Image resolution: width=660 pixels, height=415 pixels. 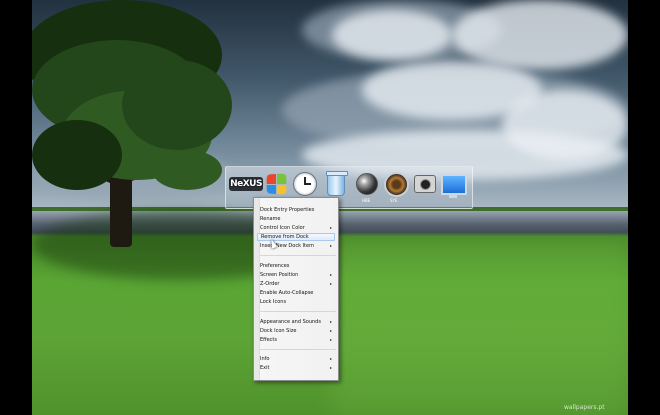 What do you see at coordinates (296, 322) in the screenshot?
I see `menu-item-appearance-and-sounds: Appearance and Sounds ▸` at bounding box center [296, 322].